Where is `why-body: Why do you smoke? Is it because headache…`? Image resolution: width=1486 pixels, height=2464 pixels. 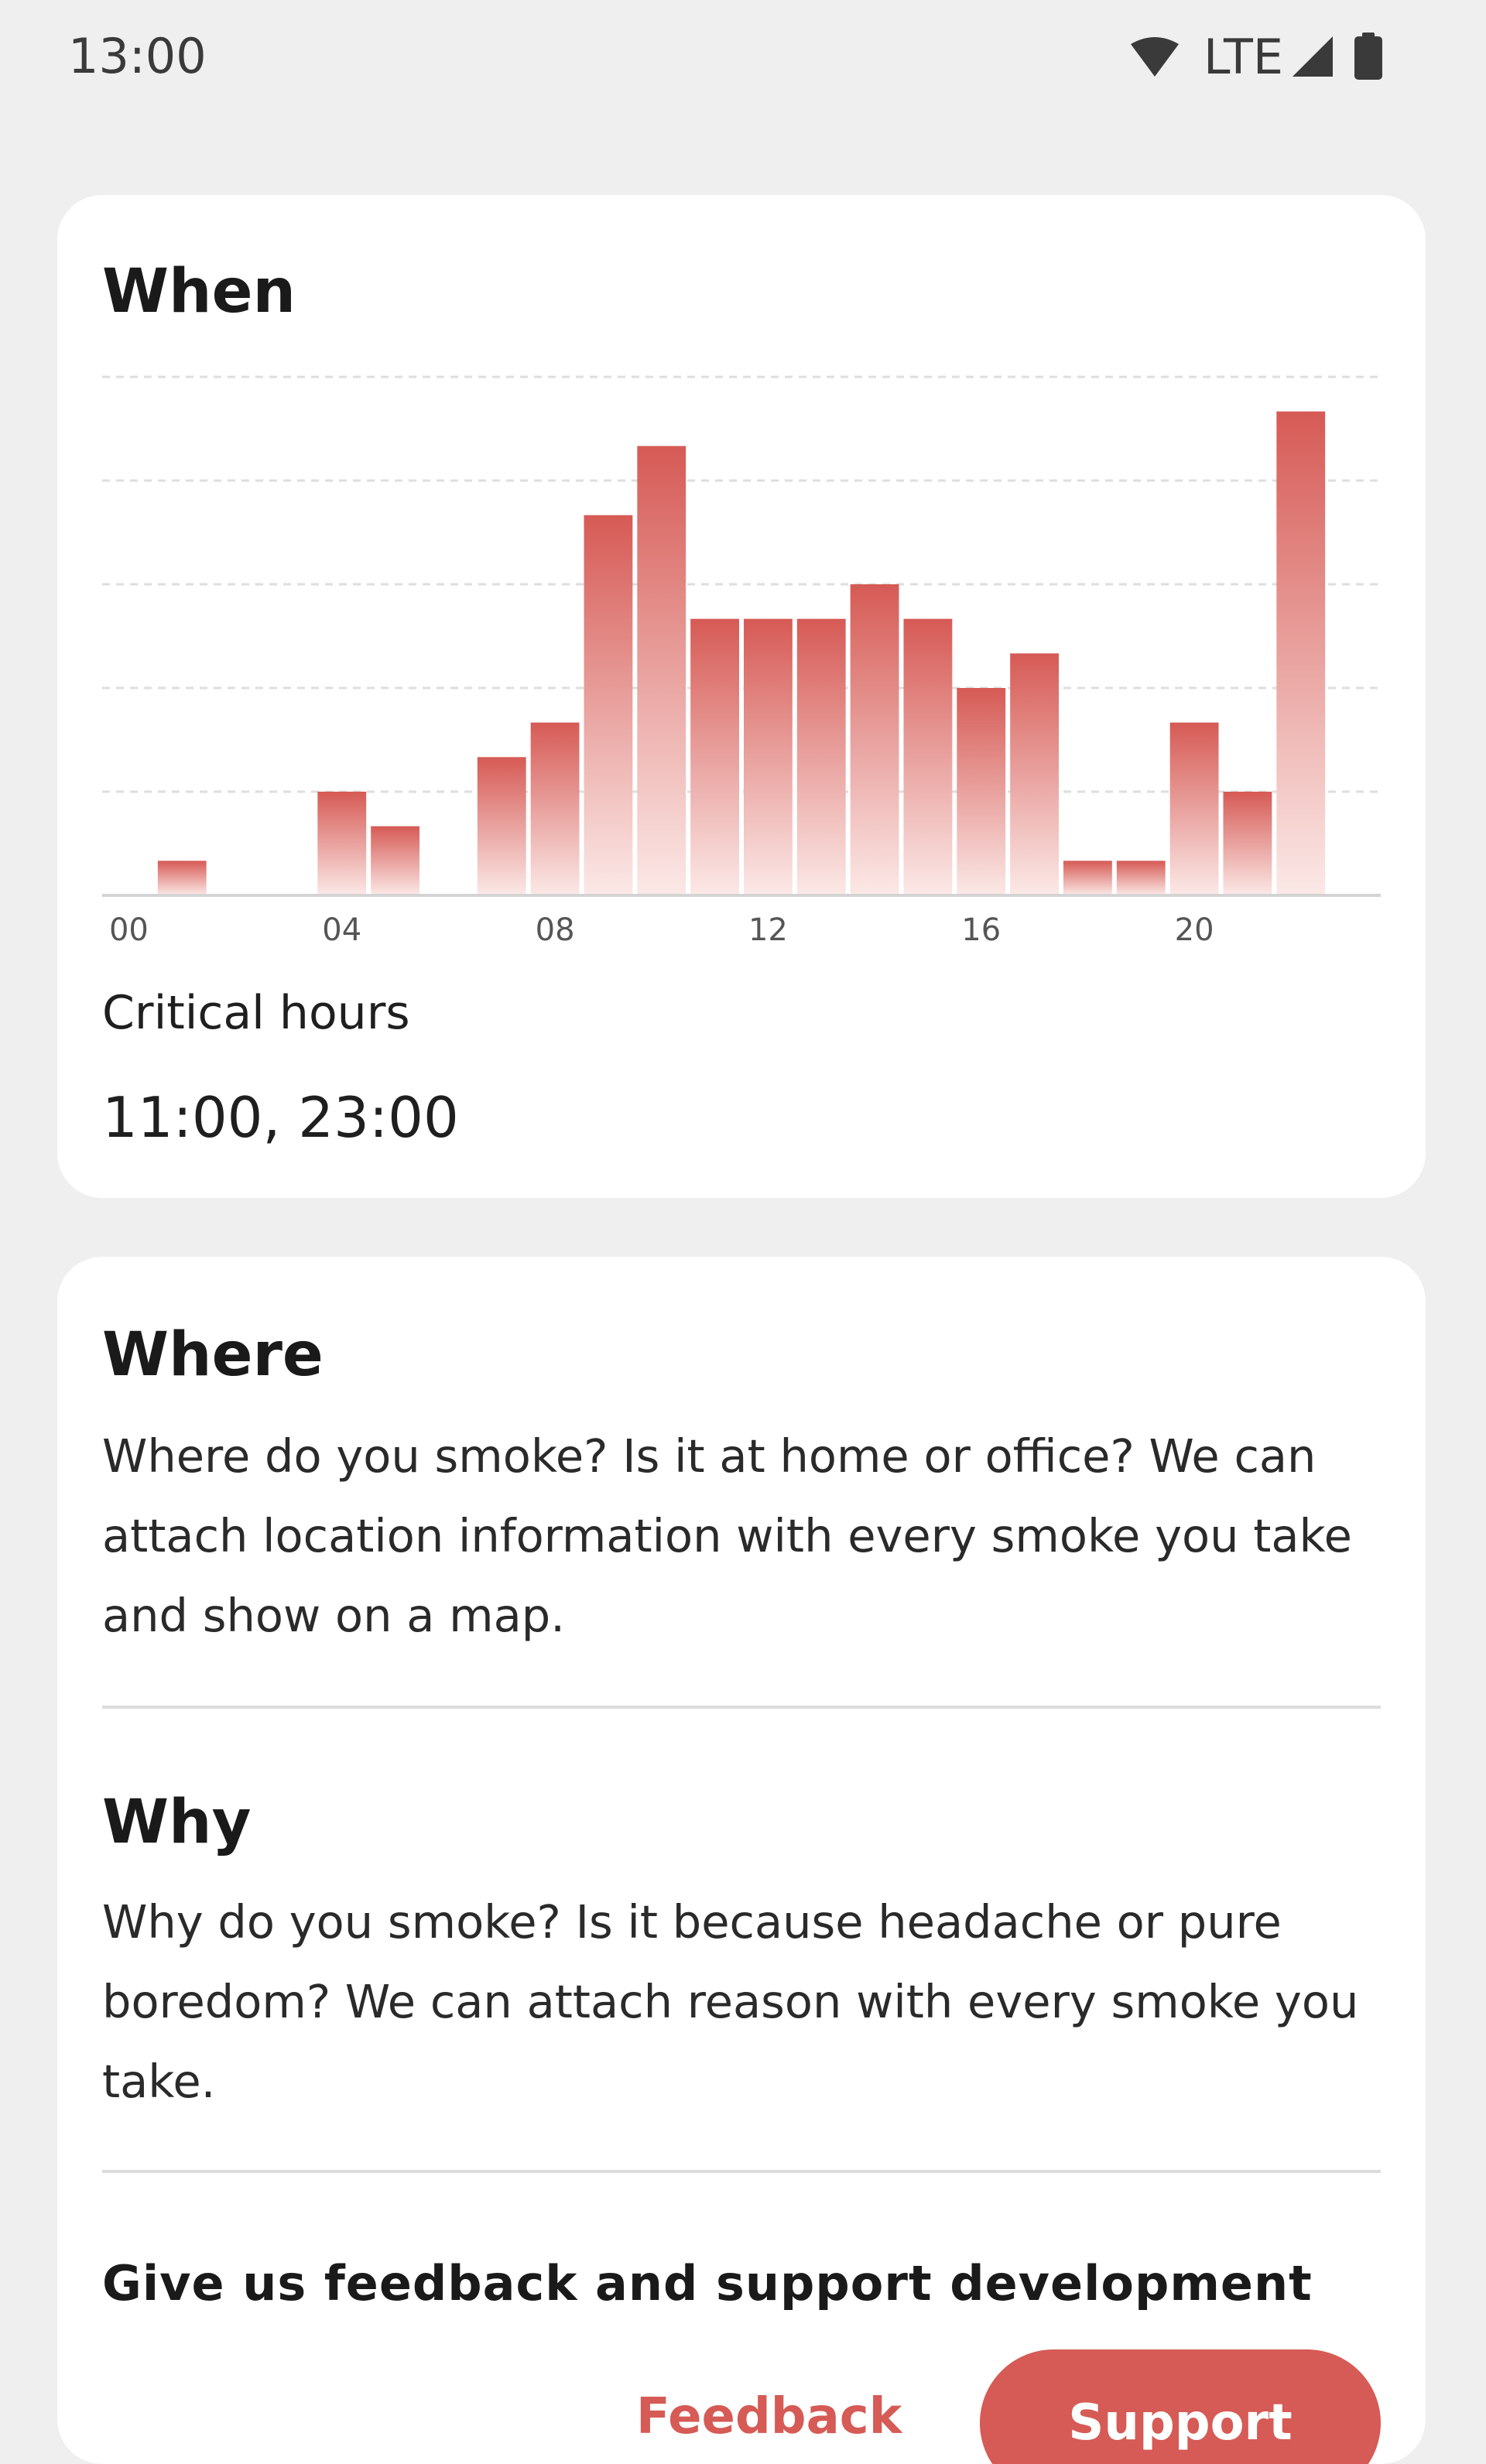
why-body: Why do you smoke? Is it because headache… is located at coordinates (730, 2001).